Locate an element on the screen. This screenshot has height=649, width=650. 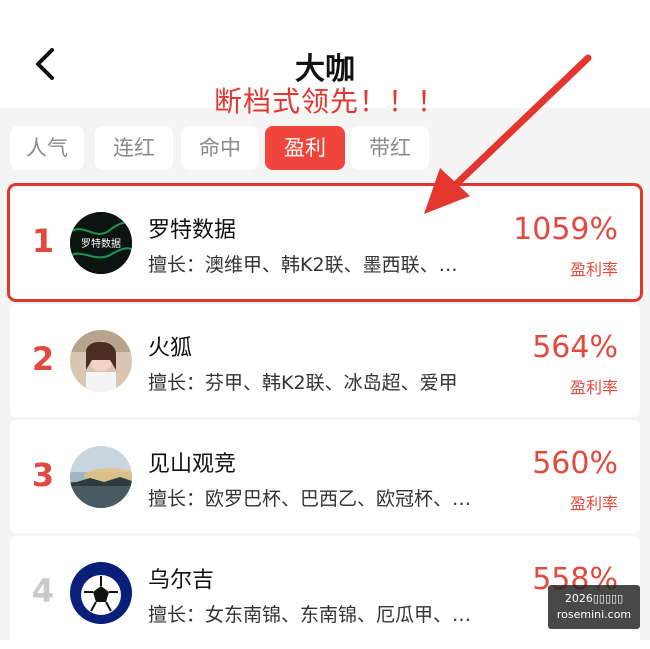
expertise-text: 擅长：芬甲、韩K2联、冰岛超、爱甲 is located at coordinates (303, 383).